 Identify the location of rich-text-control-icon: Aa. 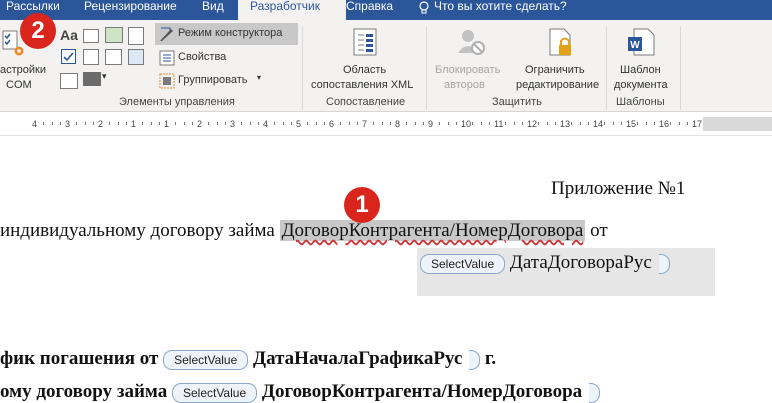
(69, 35).